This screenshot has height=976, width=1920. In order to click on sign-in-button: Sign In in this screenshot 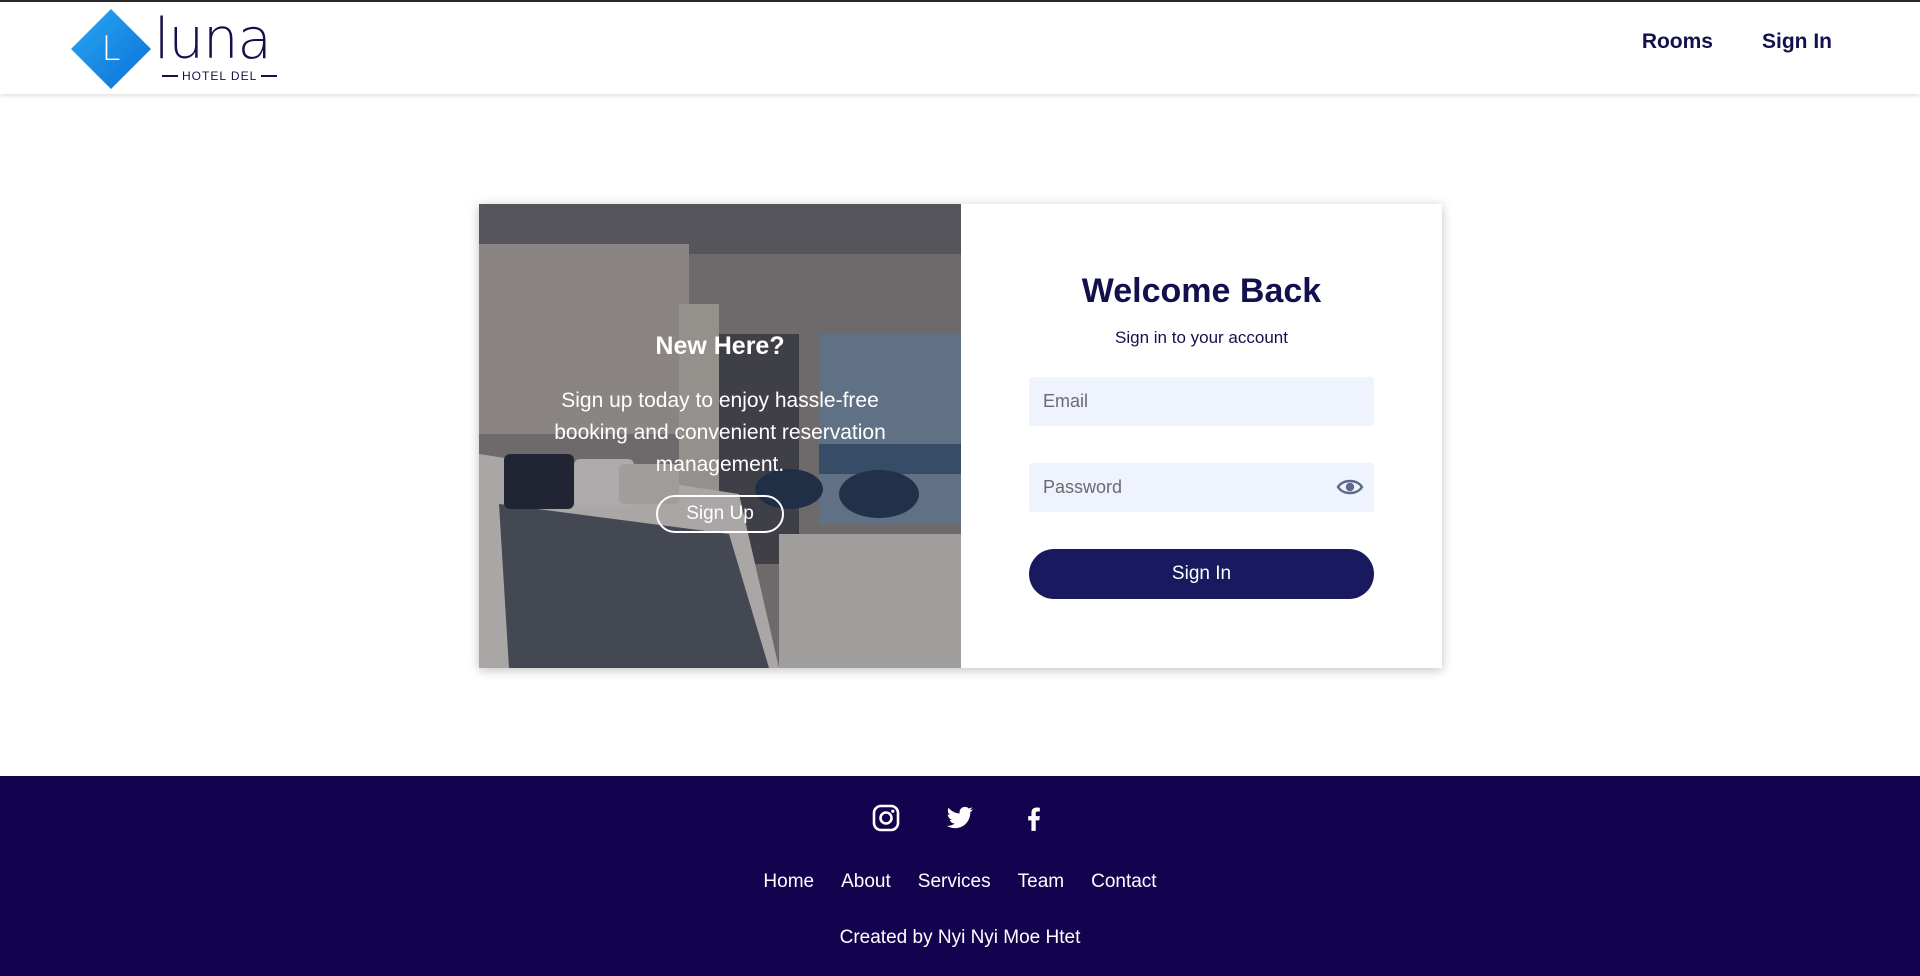, I will do `click(1201, 574)`.